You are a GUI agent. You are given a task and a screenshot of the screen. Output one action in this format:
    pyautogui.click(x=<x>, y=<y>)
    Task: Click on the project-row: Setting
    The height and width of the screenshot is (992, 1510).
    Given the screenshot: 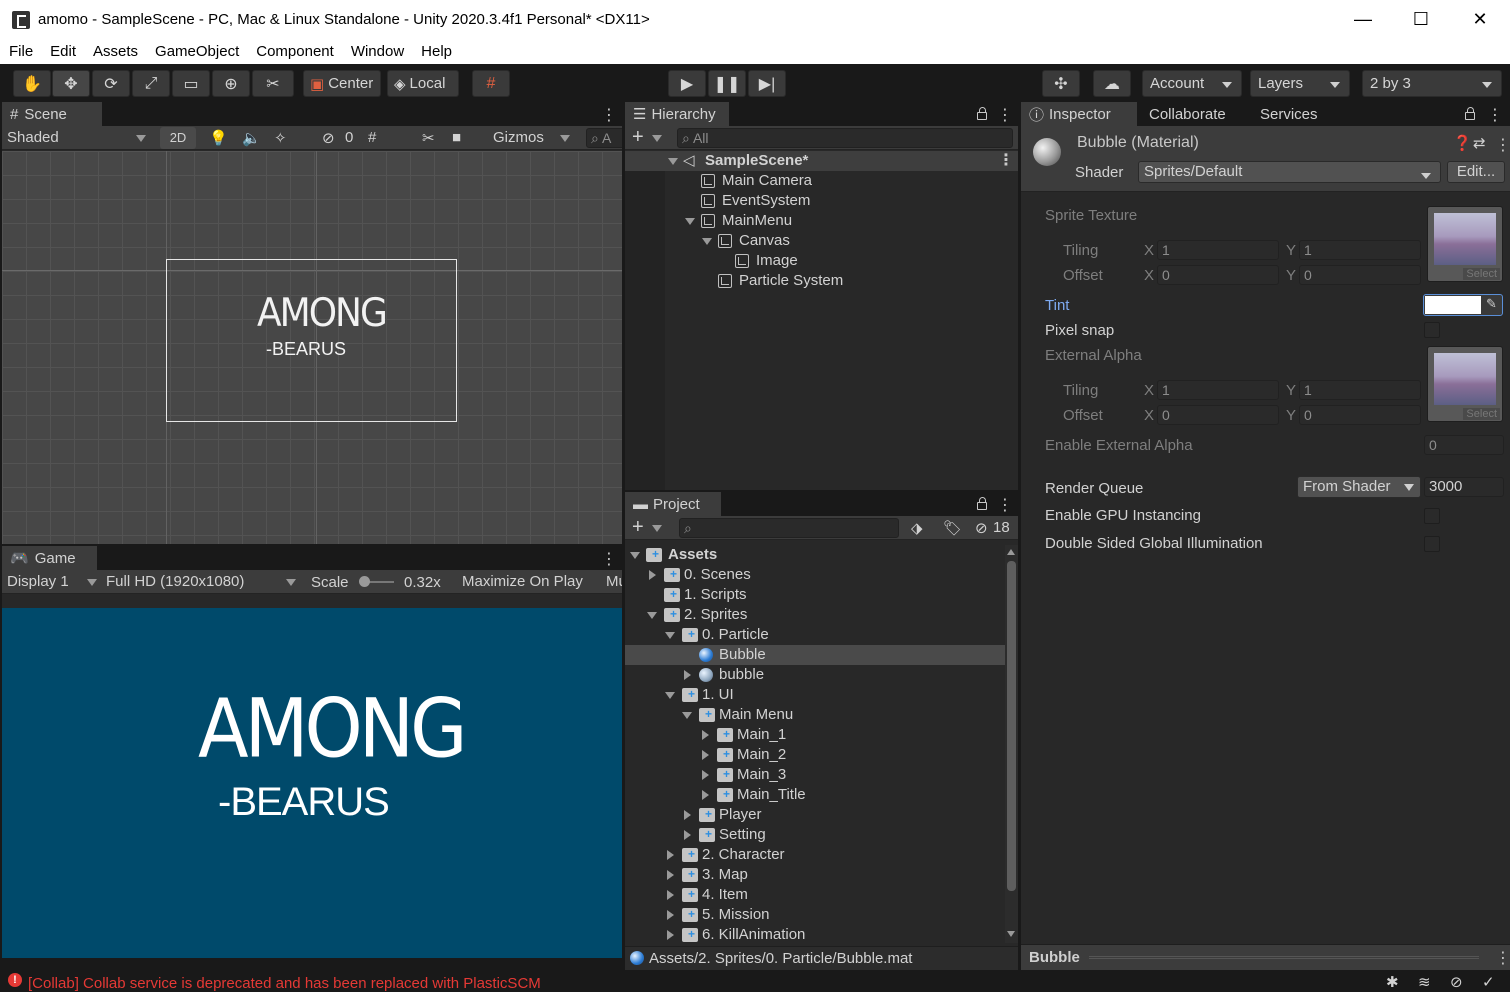 What is the action you would take?
    pyautogui.click(x=815, y=834)
    